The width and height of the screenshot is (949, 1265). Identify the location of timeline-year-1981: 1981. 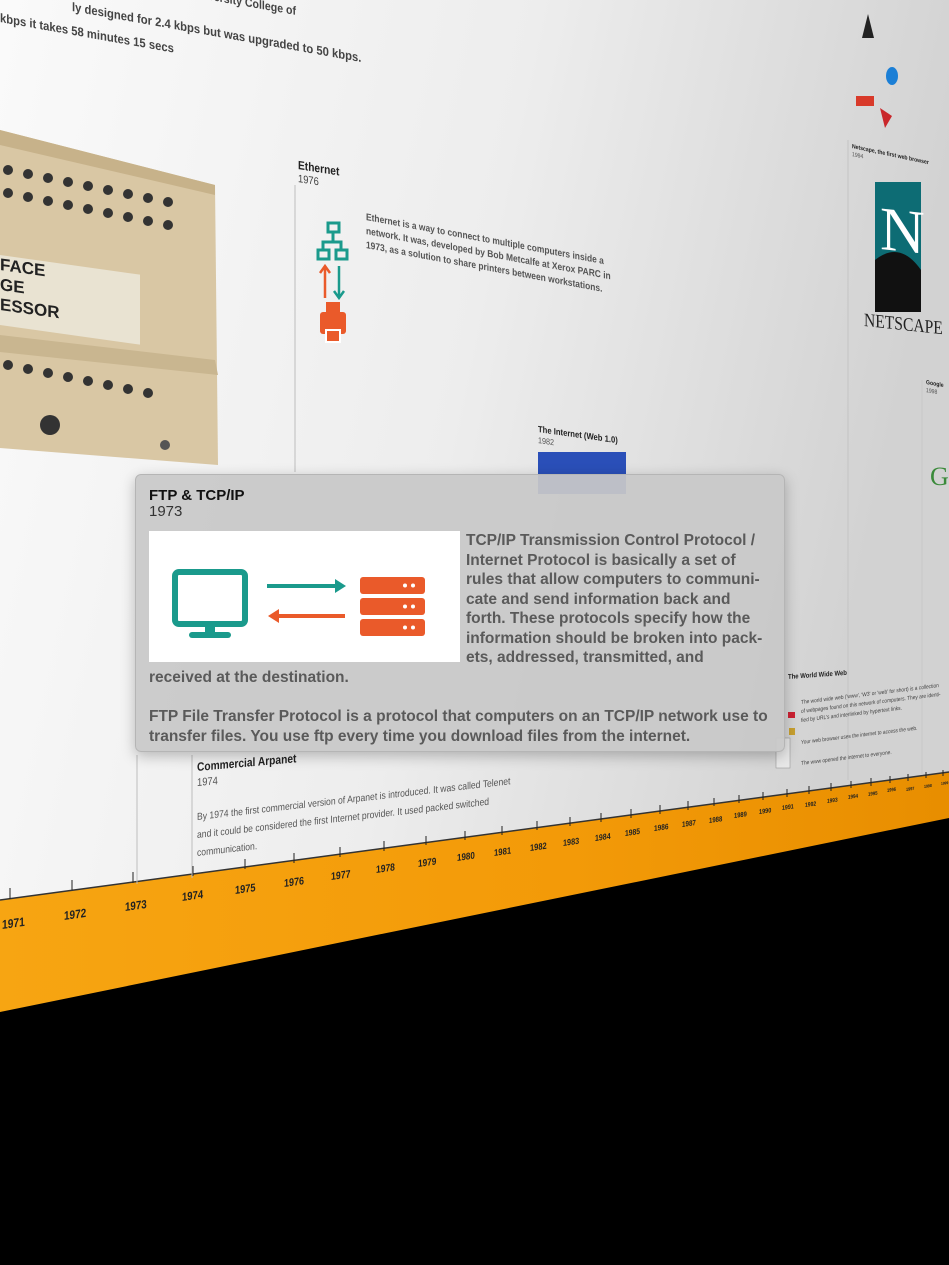
(503, 852).